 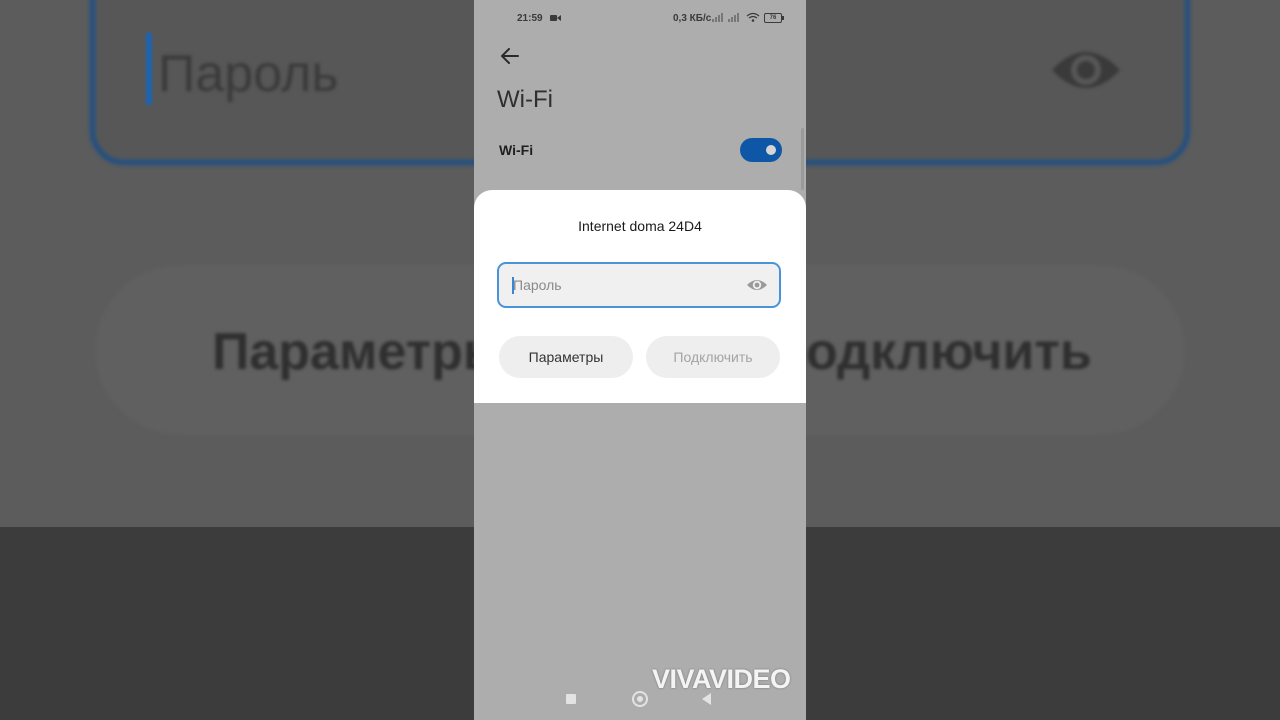 What do you see at coordinates (623, 285) in the screenshot?
I see `password-input` at bounding box center [623, 285].